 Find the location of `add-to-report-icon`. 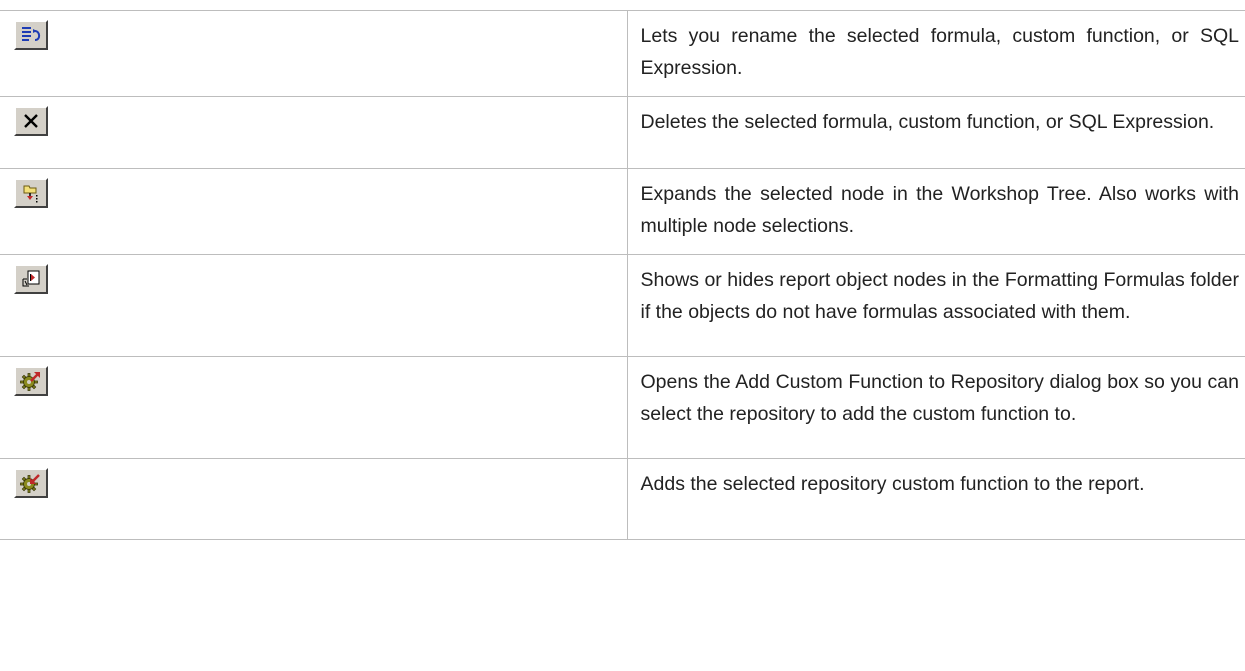

add-to-report-icon is located at coordinates (31, 483).